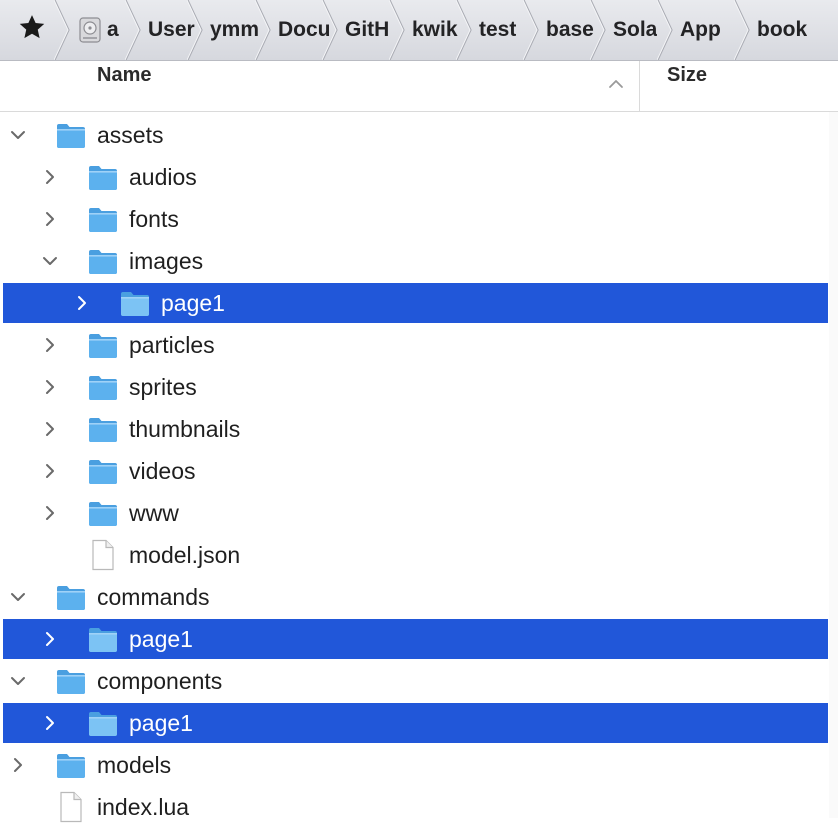 This screenshot has height=828, width=838. What do you see at coordinates (163, 387) in the screenshot?
I see `row-label: sprites` at bounding box center [163, 387].